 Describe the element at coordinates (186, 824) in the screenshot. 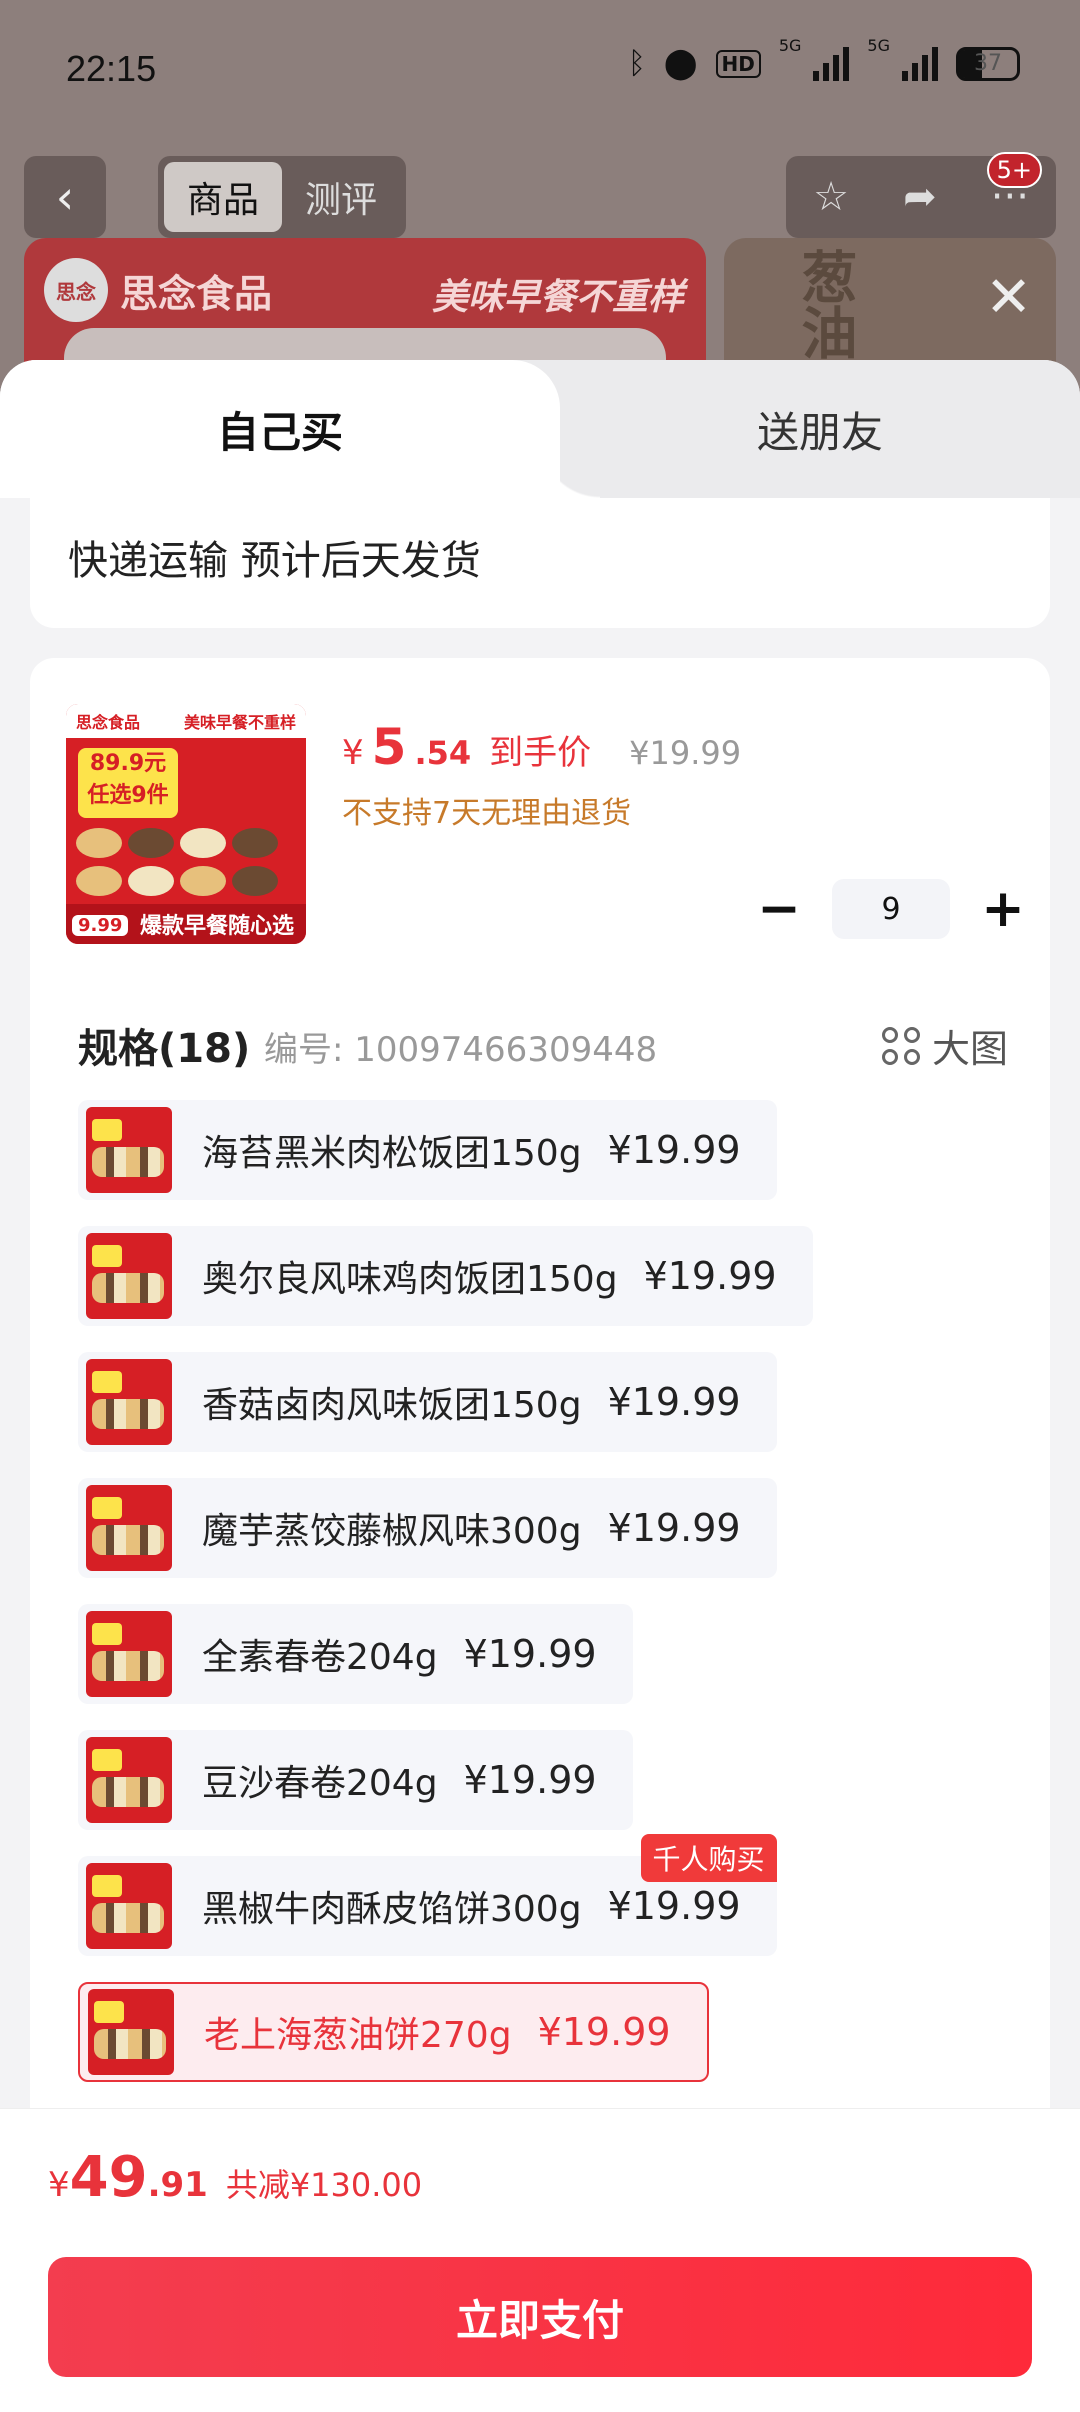

I see `product-thumbnail: 思念食品 美味早餐不重样 89.9元 任选9件 爆款早餐随心选 9.99` at that location.